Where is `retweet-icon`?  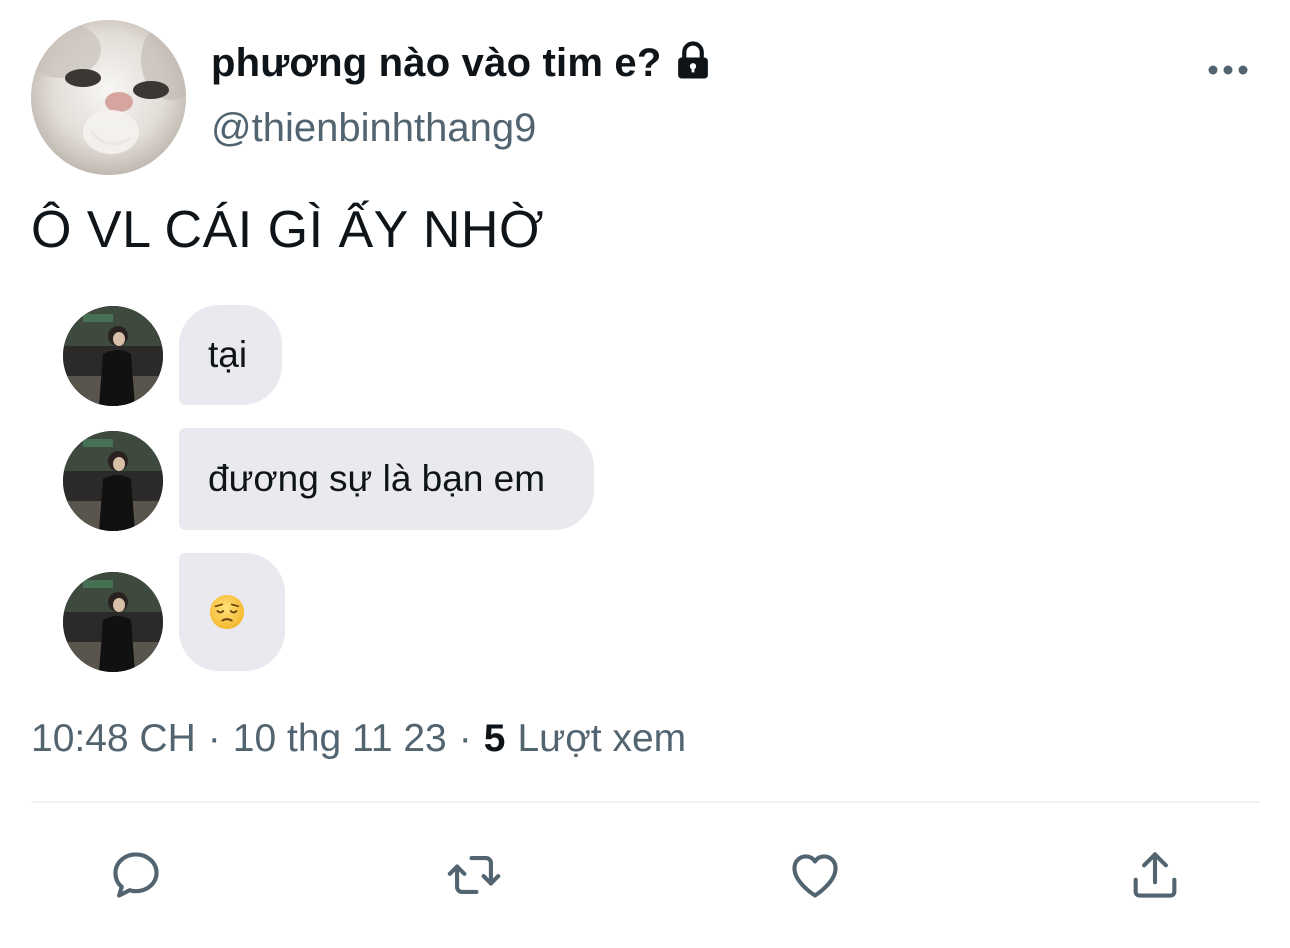 retweet-icon is located at coordinates (474, 875).